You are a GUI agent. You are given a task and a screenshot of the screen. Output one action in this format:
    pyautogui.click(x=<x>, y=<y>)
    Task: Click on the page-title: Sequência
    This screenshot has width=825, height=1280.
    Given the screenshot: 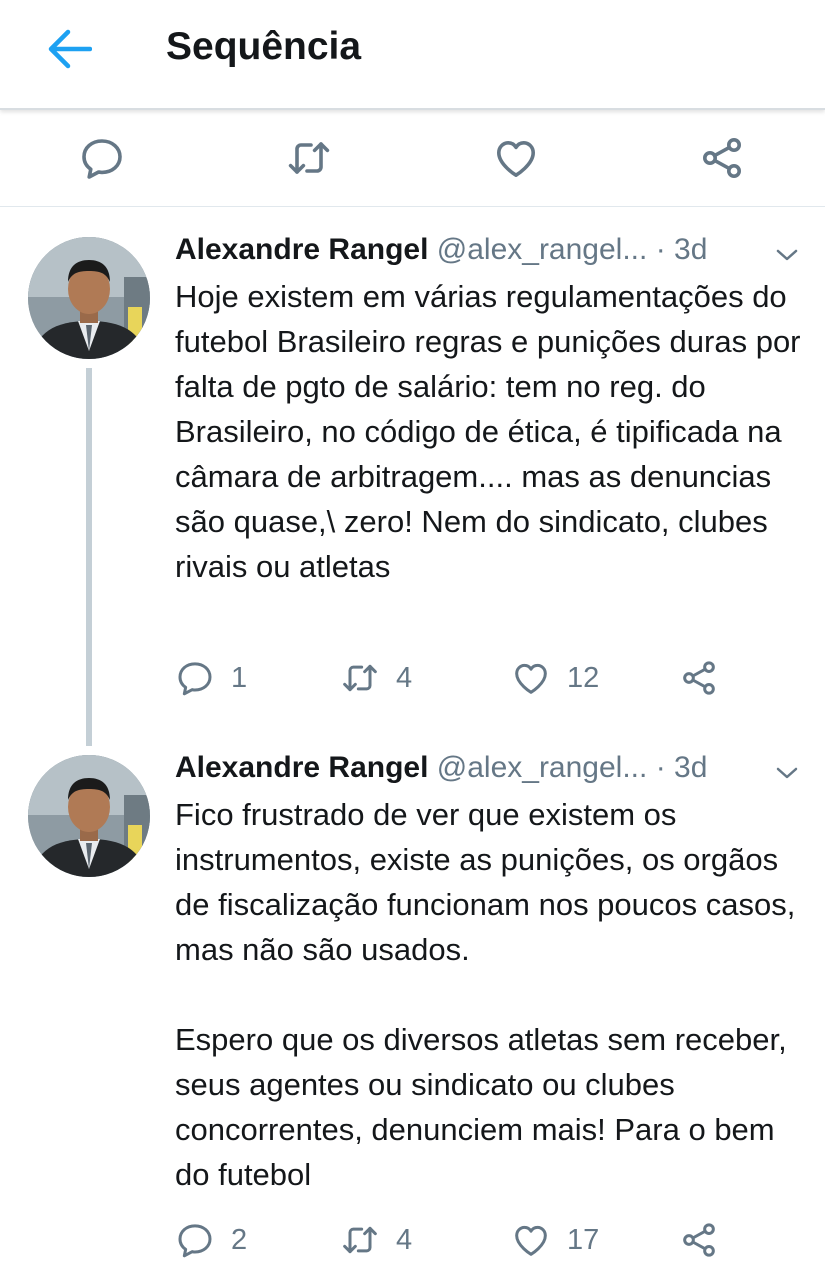 What is the action you would take?
    pyautogui.click(x=264, y=46)
    